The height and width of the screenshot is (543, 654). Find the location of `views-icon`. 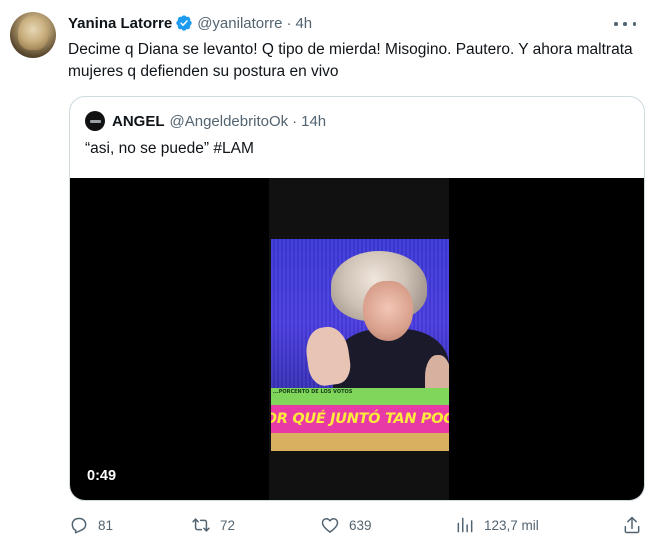

views-icon is located at coordinates (465, 525).